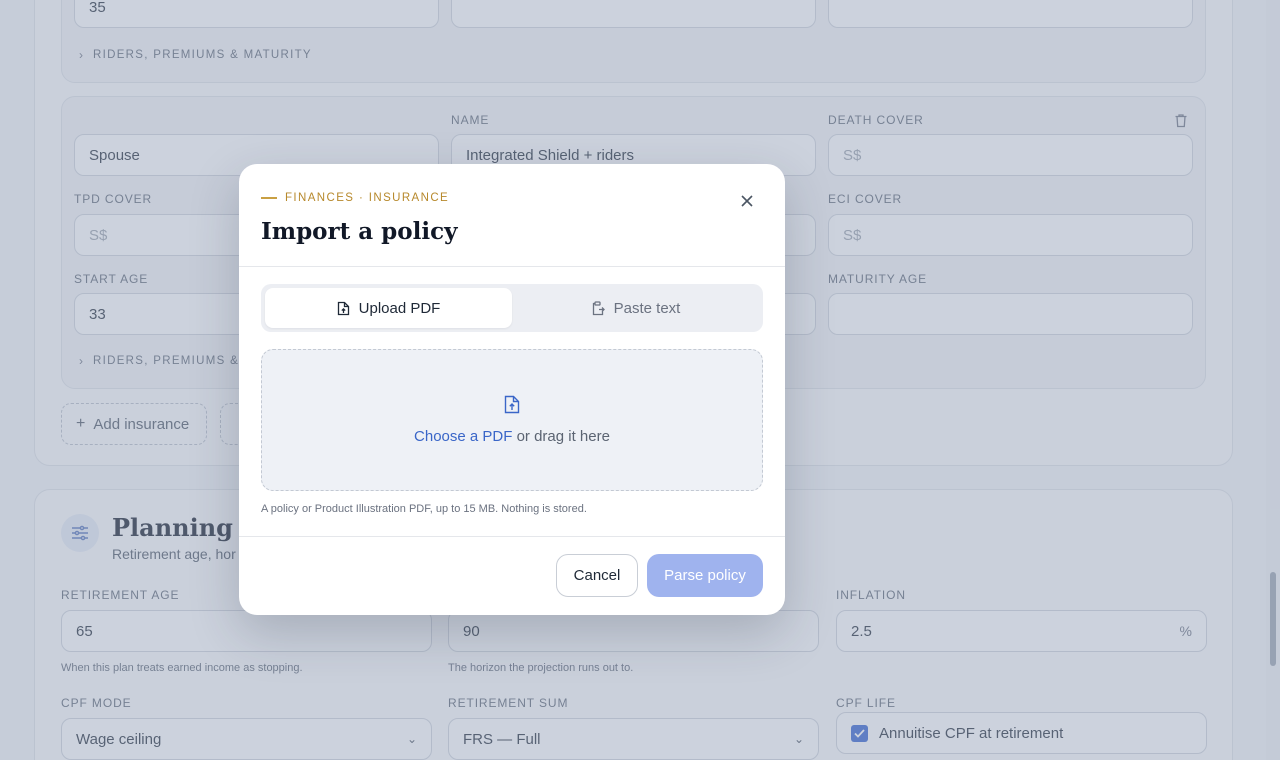  Describe the element at coordinates (705, 575) in the screenshot. I see `parse-policy-button: Parse policy` at that location.